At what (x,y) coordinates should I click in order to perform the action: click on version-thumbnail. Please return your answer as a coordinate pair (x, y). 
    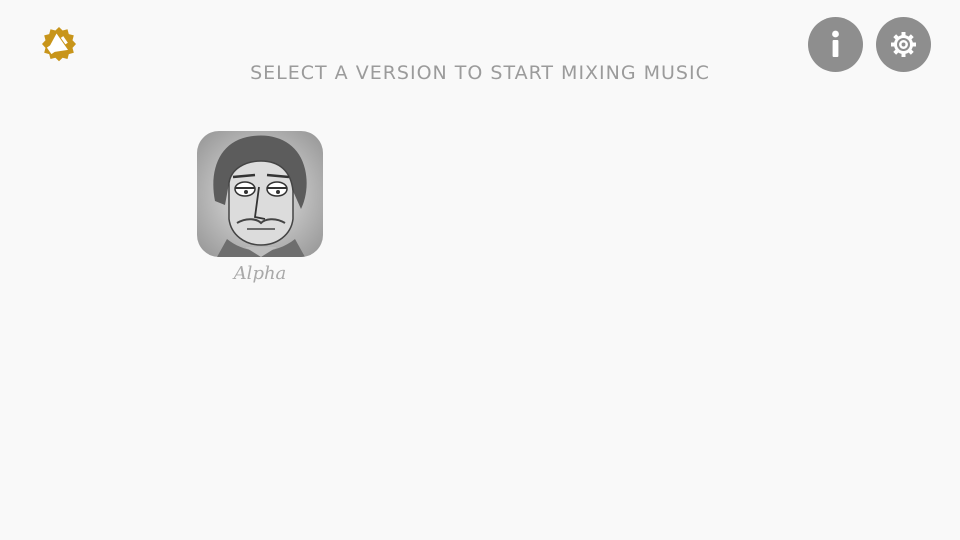
    Looking at the image, I should click on (260, 194).